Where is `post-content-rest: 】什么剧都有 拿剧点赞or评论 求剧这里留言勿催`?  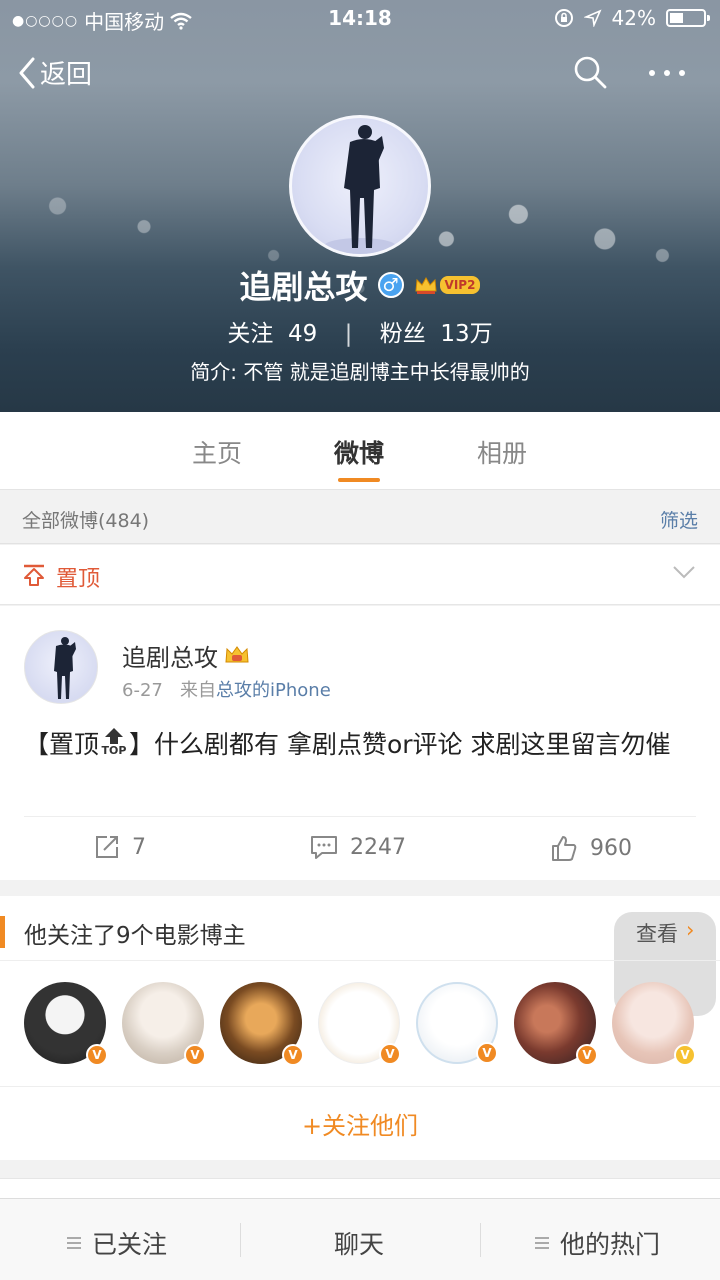 post-content-rest: 】什么剧都有 拿剧点赞or评论 求剧这里留言勿催 is located at coordinates (400, 744).